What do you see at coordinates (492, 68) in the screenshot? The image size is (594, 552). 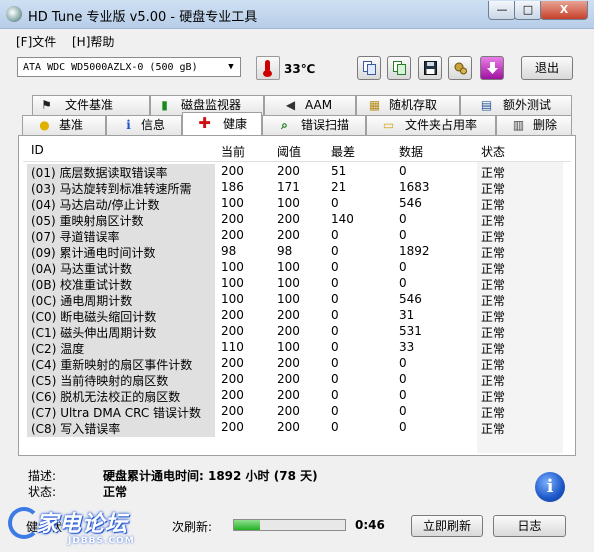 I see `download-button` at bounding box center [492, 68].